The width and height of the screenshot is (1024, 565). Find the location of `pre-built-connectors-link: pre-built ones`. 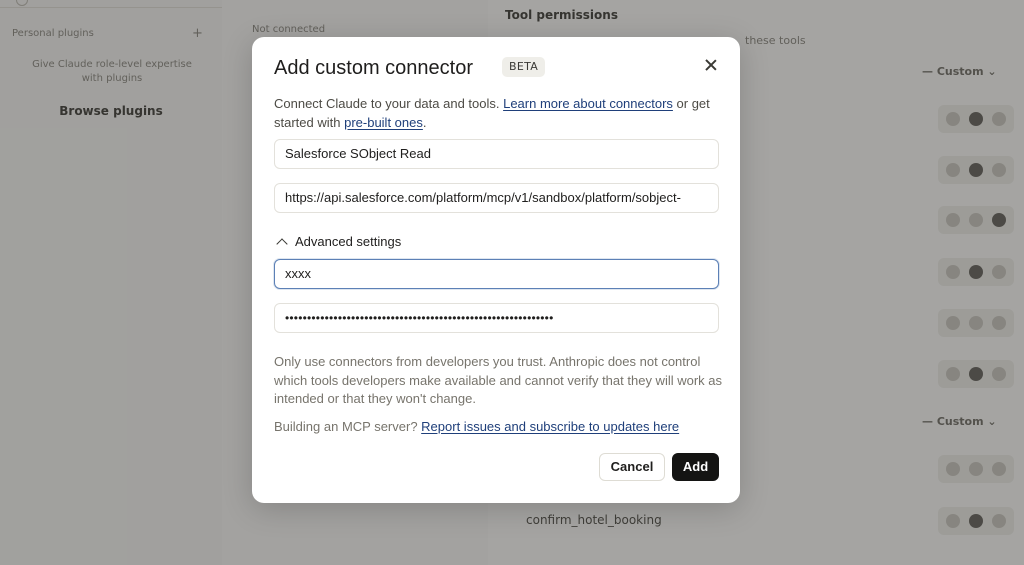

pre-built-connectors-link: pre-built ones is located at coordinates (383, 122).